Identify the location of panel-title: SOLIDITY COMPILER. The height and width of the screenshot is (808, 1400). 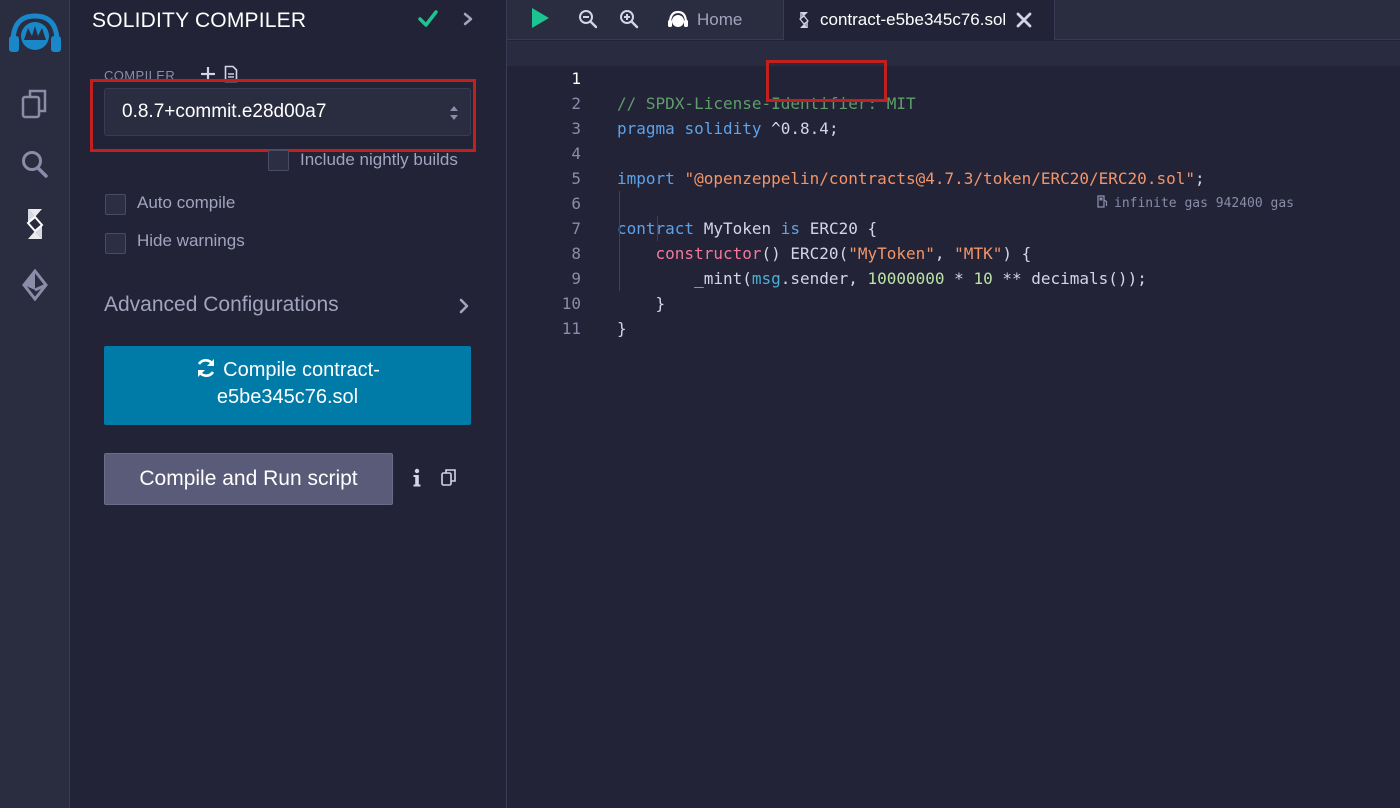
(199, 20).